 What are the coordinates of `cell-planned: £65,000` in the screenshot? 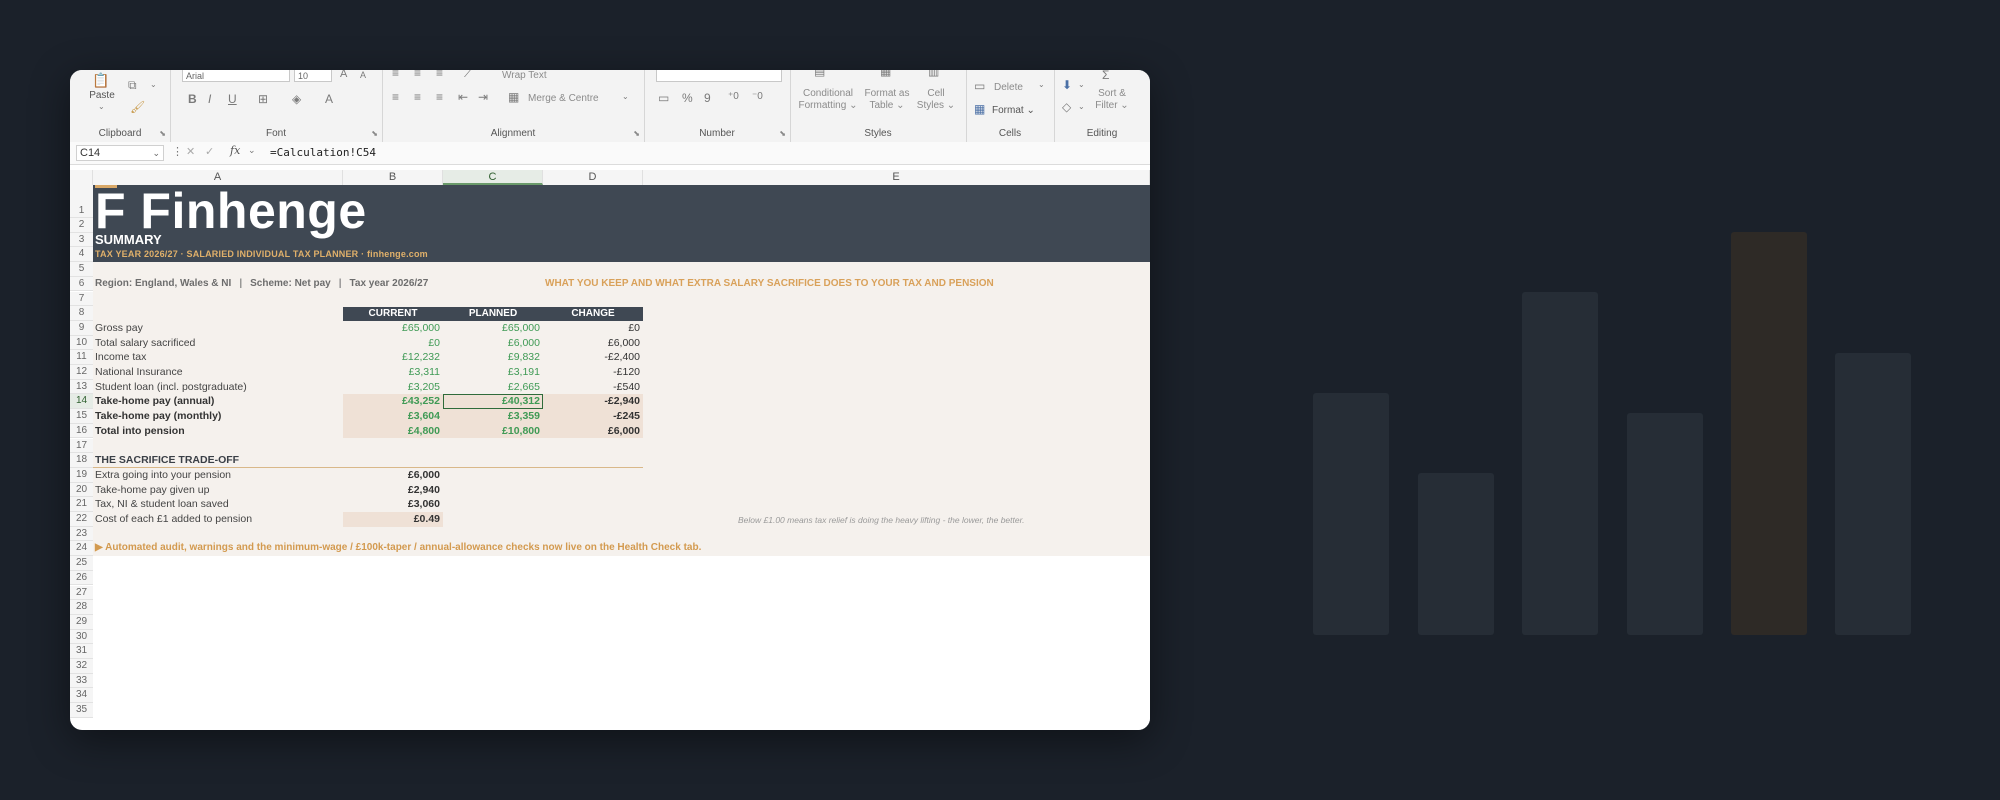 It's located at (493, 328).